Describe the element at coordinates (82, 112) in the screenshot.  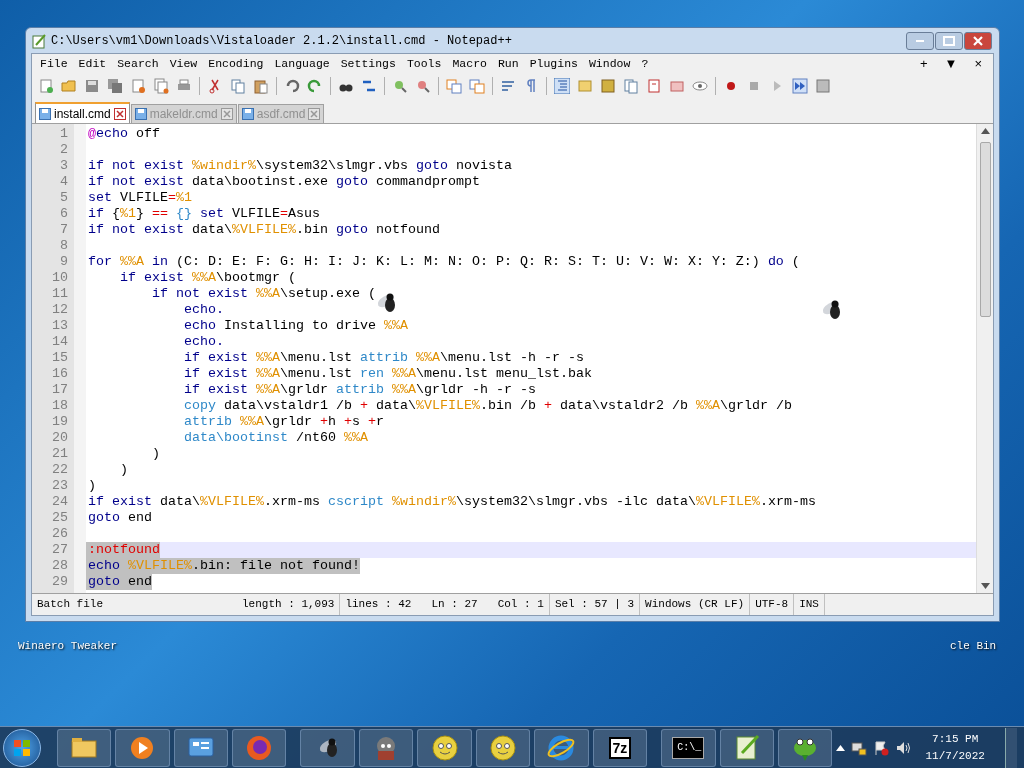
I see `document-tab: install.cmd` at that location.